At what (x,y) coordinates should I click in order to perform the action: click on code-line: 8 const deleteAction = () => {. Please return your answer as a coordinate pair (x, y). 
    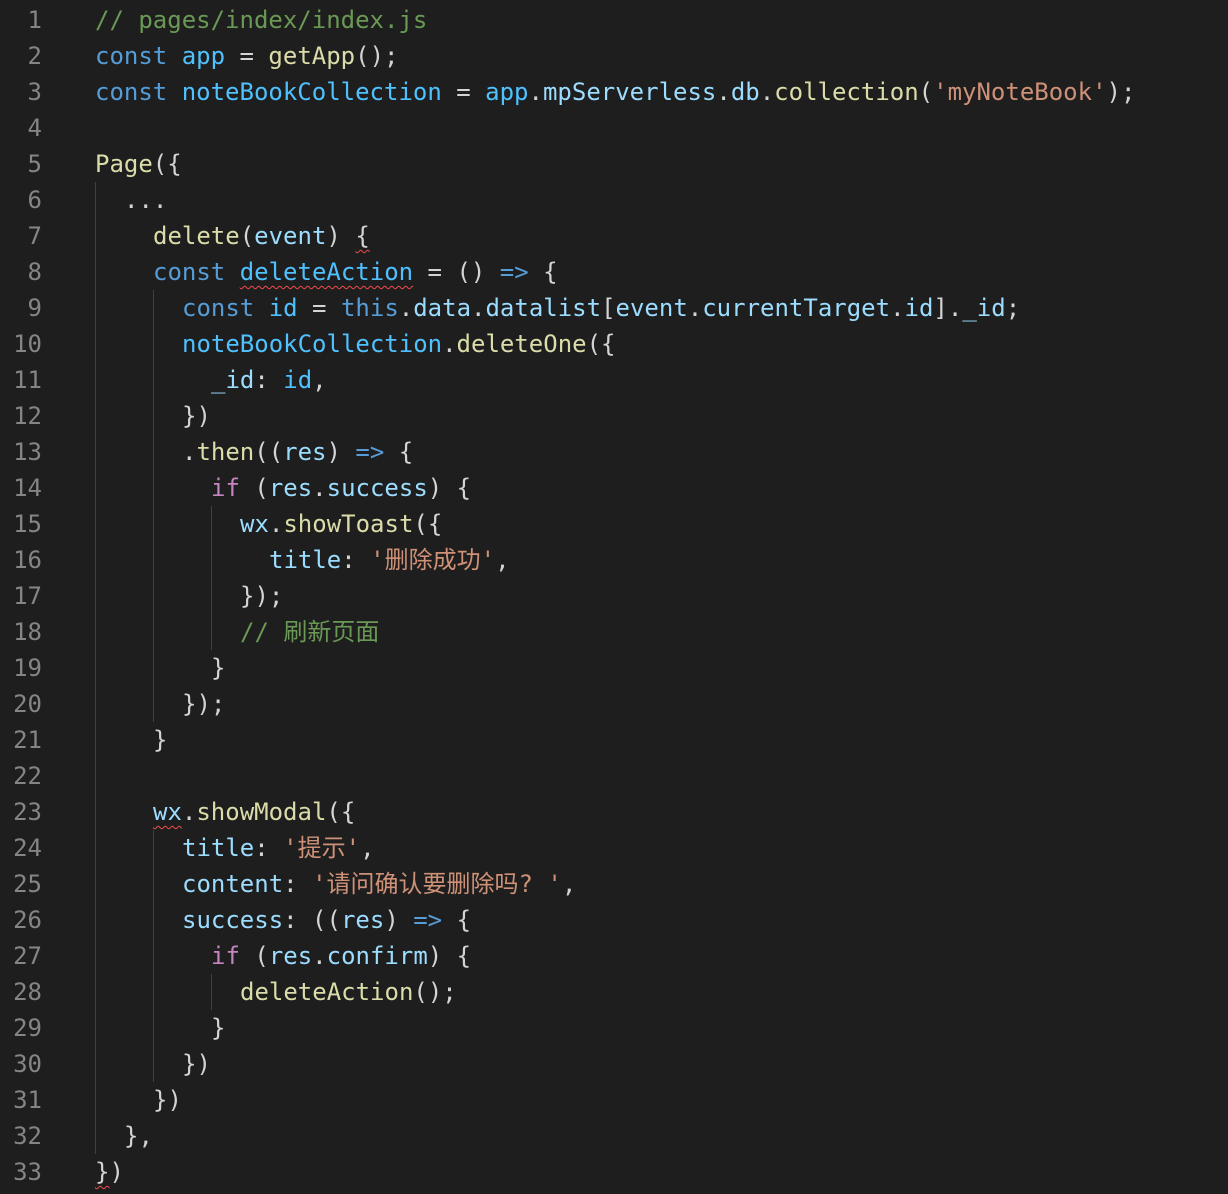
    Looking at the image, I should click on (614, 272).